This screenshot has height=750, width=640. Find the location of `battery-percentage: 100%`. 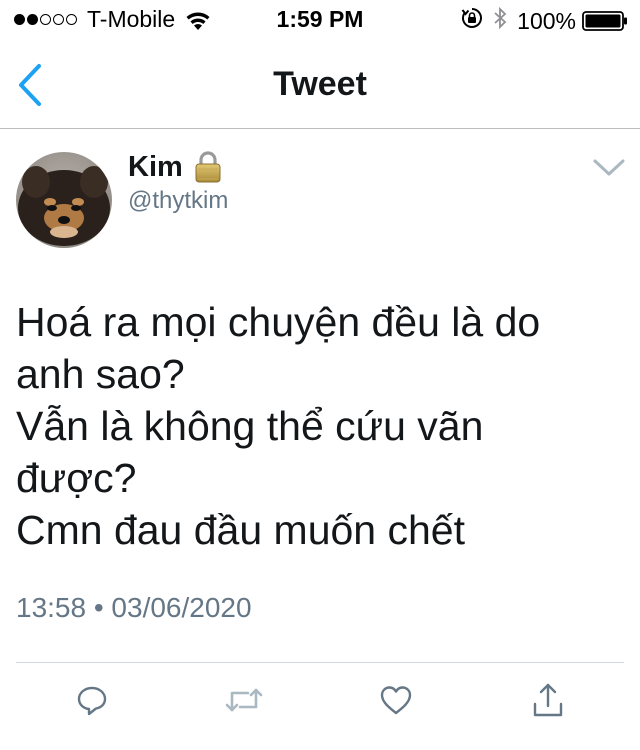

battery-percentage: 100% is located at coordinates (546, 20).